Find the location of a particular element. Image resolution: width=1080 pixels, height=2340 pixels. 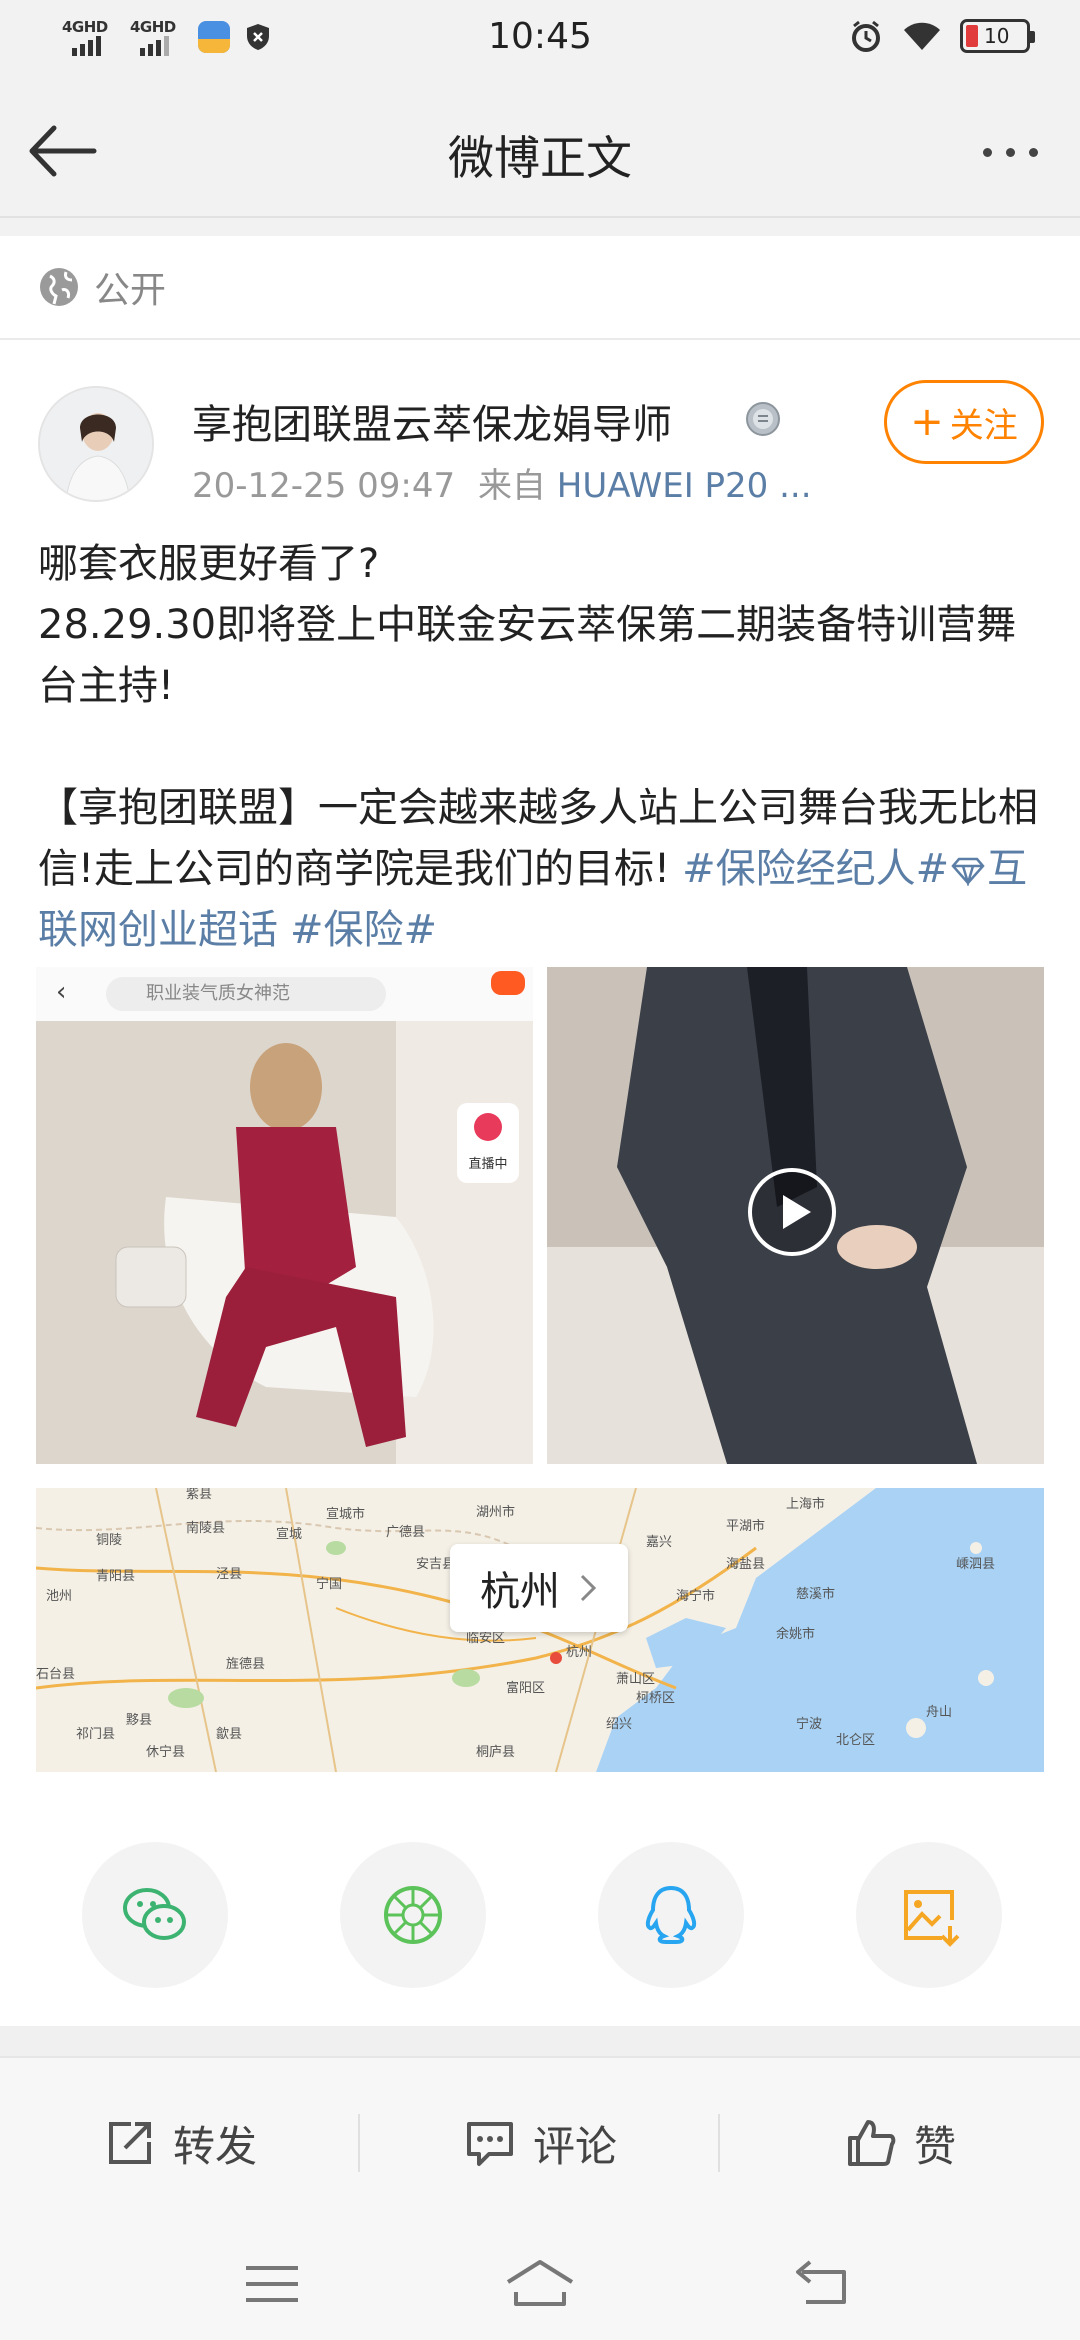

visibility-row: 公开 is located at coordinates (540, 288).